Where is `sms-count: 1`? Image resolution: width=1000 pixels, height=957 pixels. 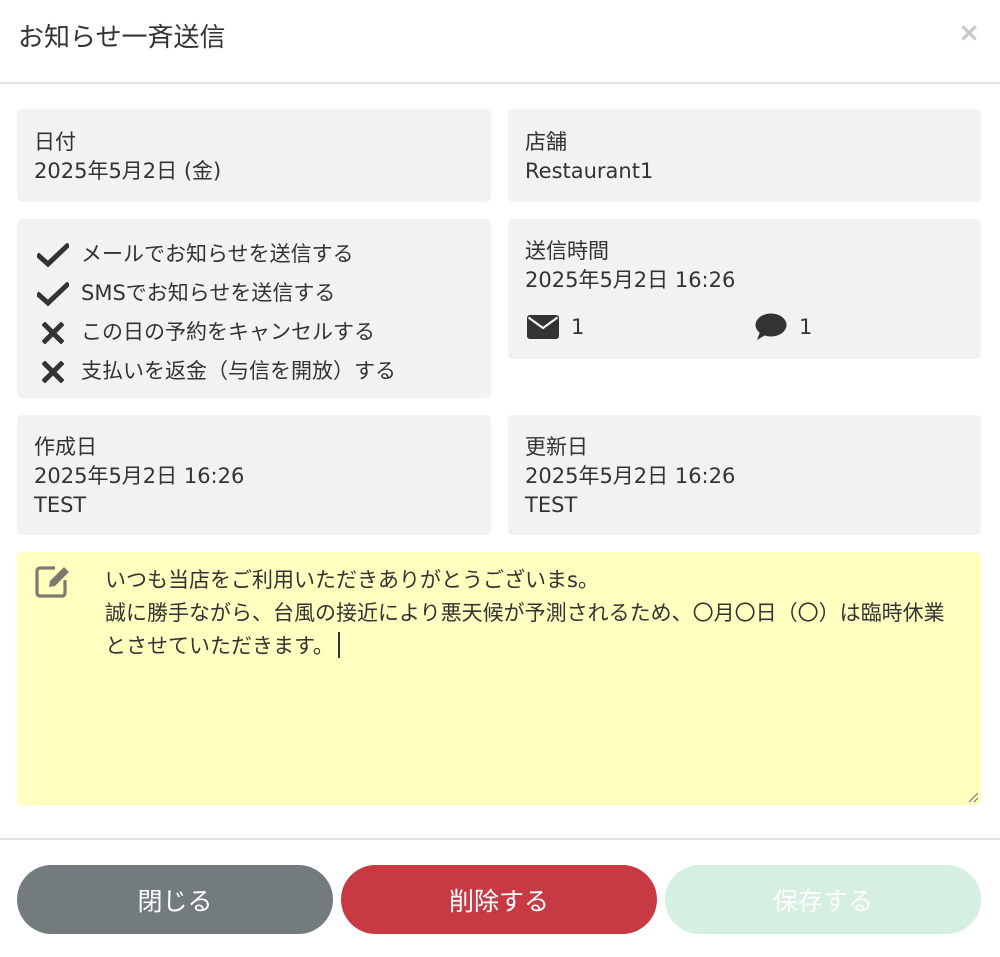
sms-count: 1 is located at coordinates (783, 327).